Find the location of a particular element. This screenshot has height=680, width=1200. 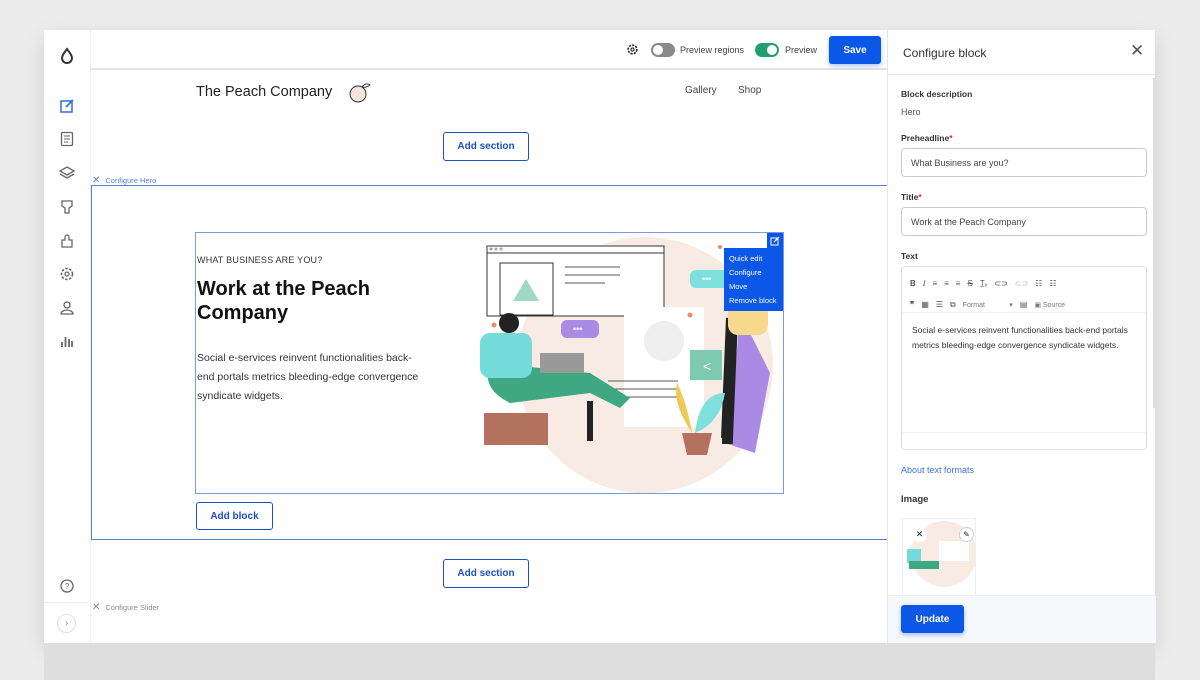

settings-icon is located at coordinates (67, 274).